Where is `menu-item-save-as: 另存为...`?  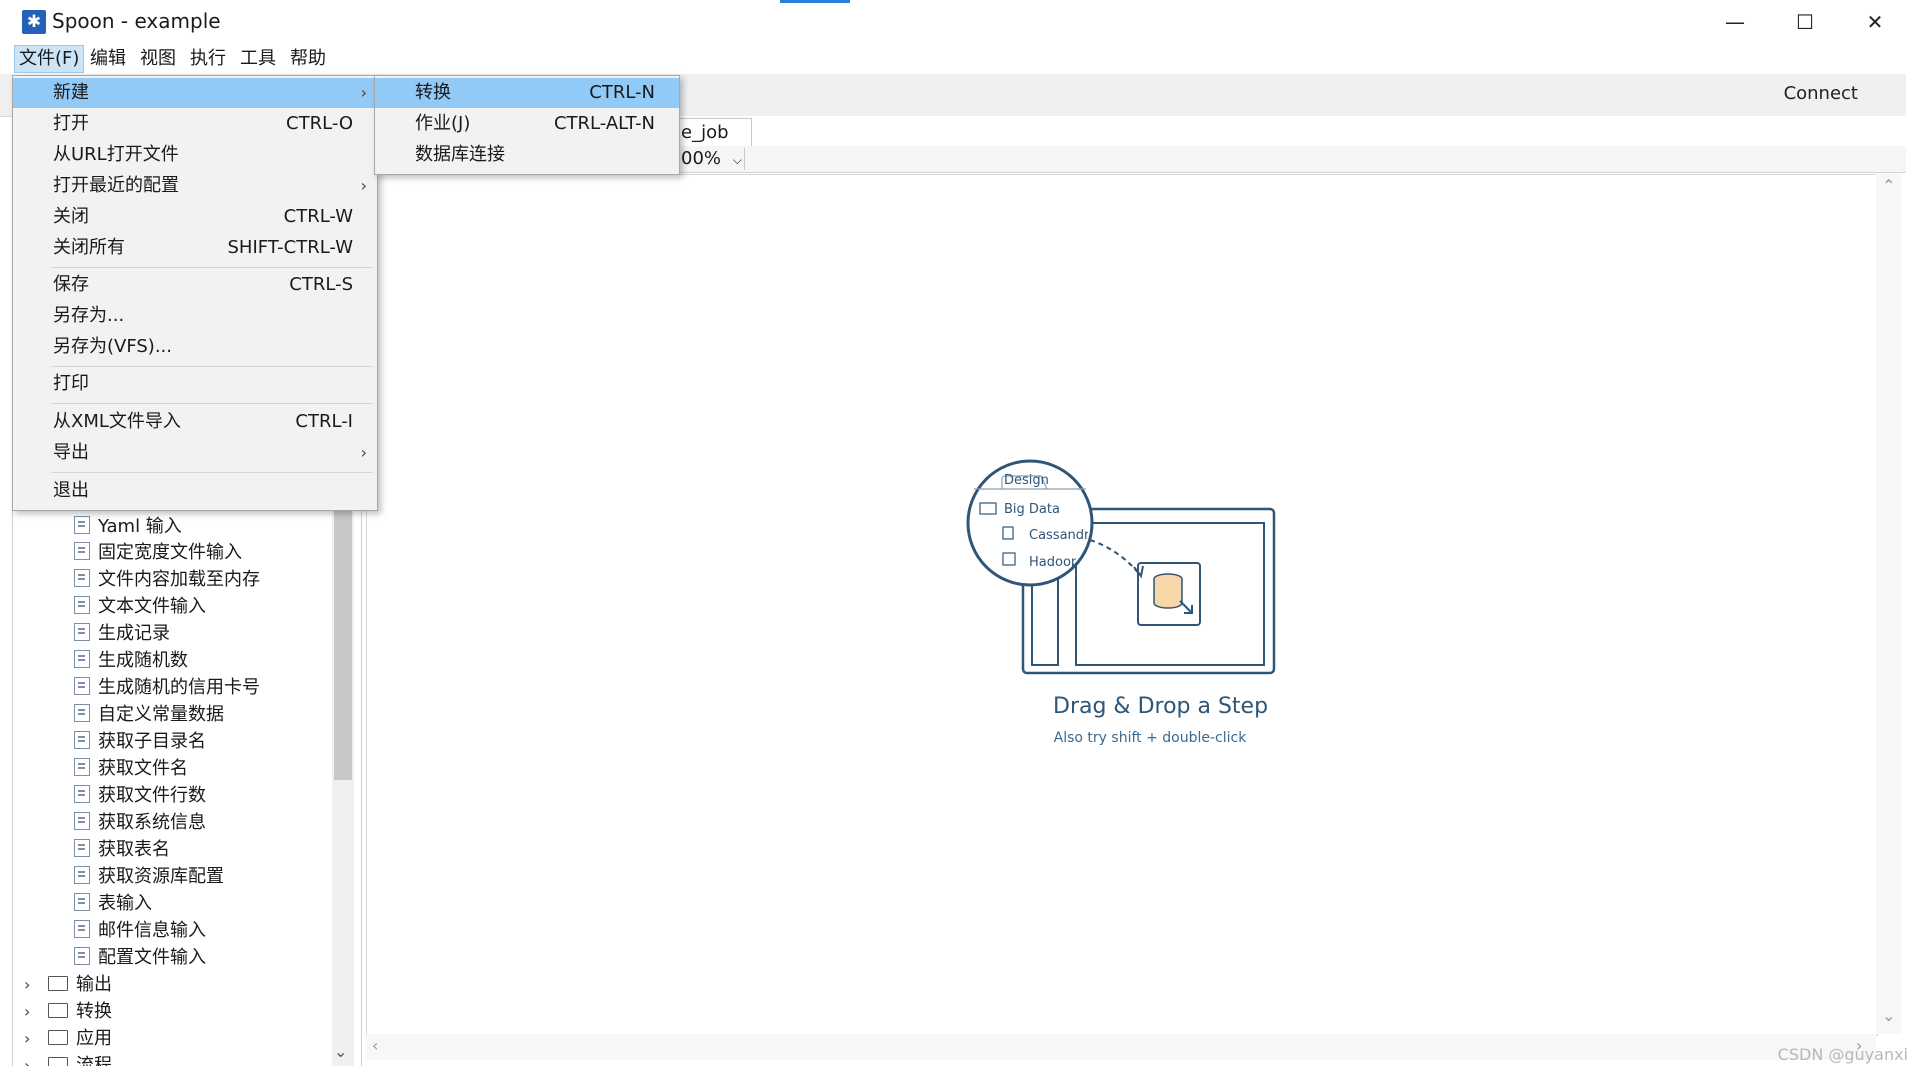
menu-item-save-as: 另存为... is located at coordinates (195, 316).